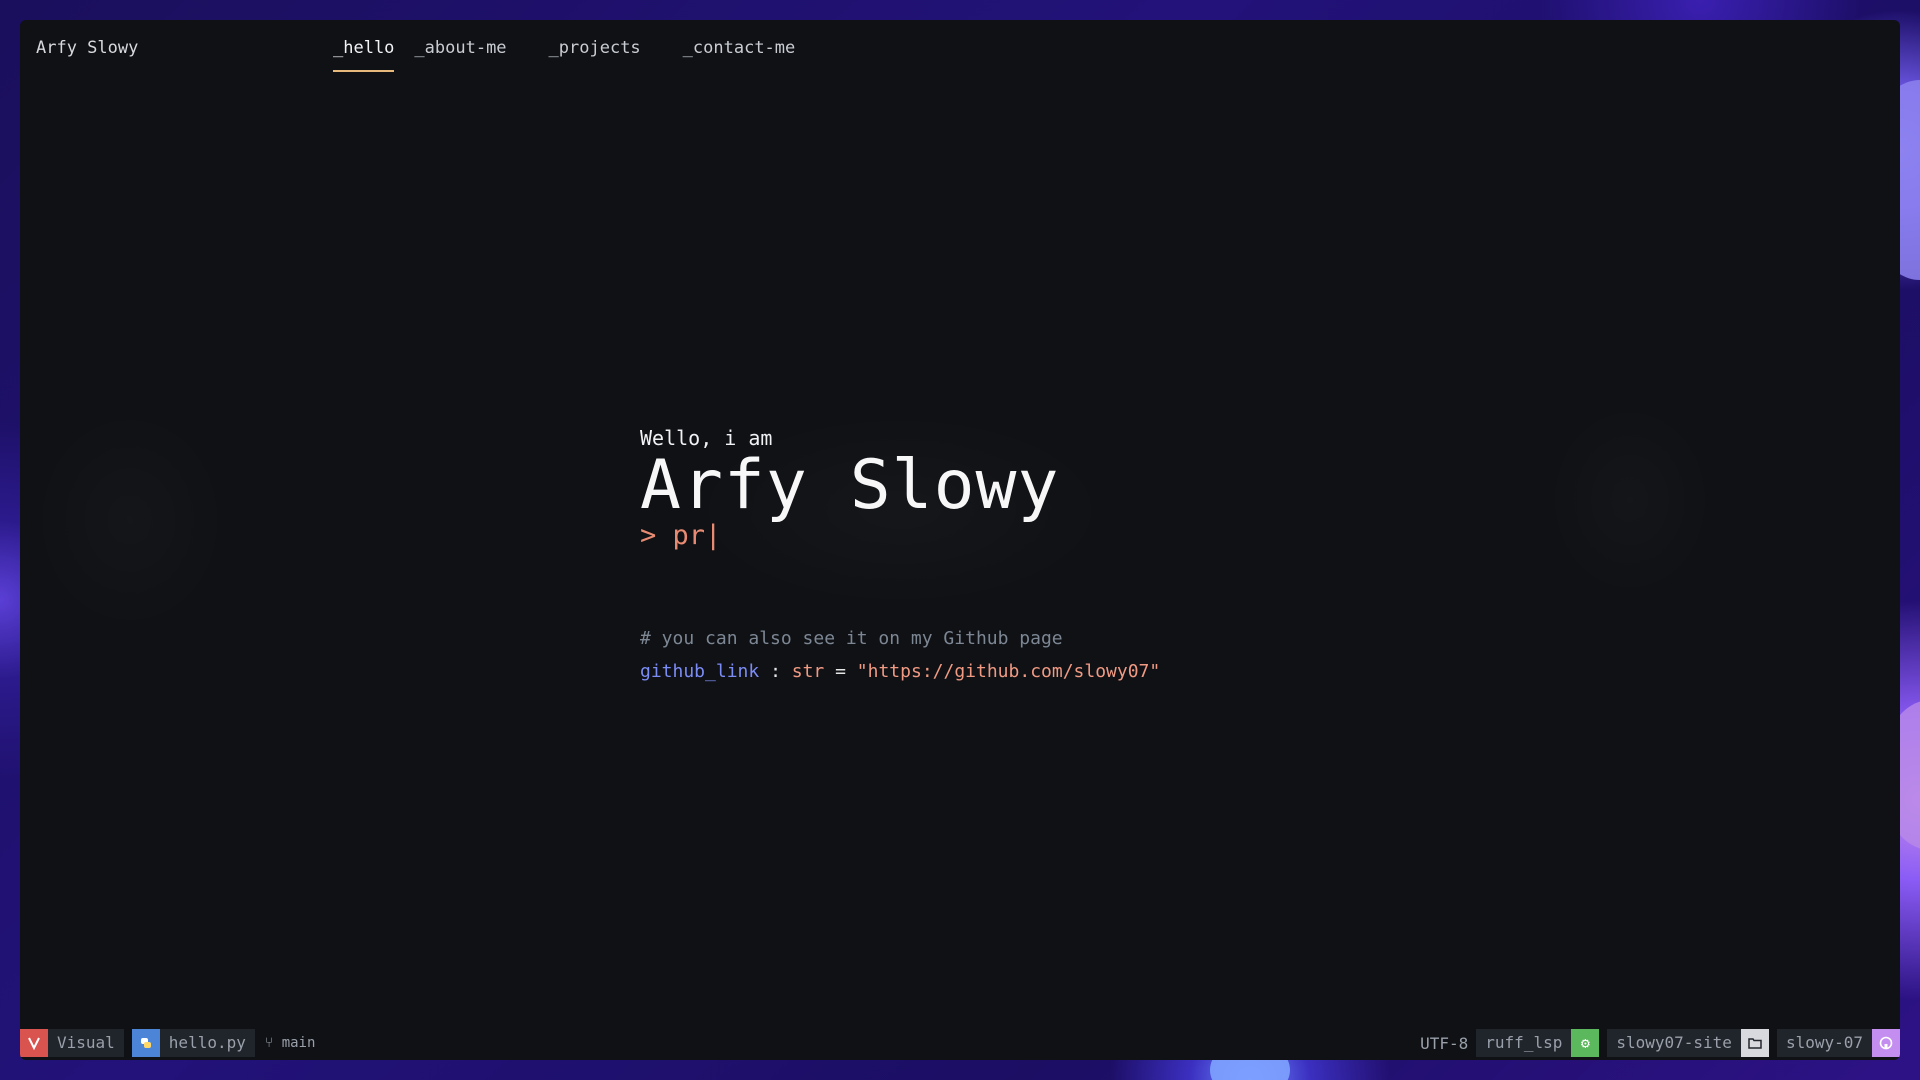 Image resolution: width=1920 pixels, height=1080 pixels. What do you see at coordinates (1824, 1043) in the screenshot?
I see `user-label: slowy-07` at bounding box center [1824, 1043].